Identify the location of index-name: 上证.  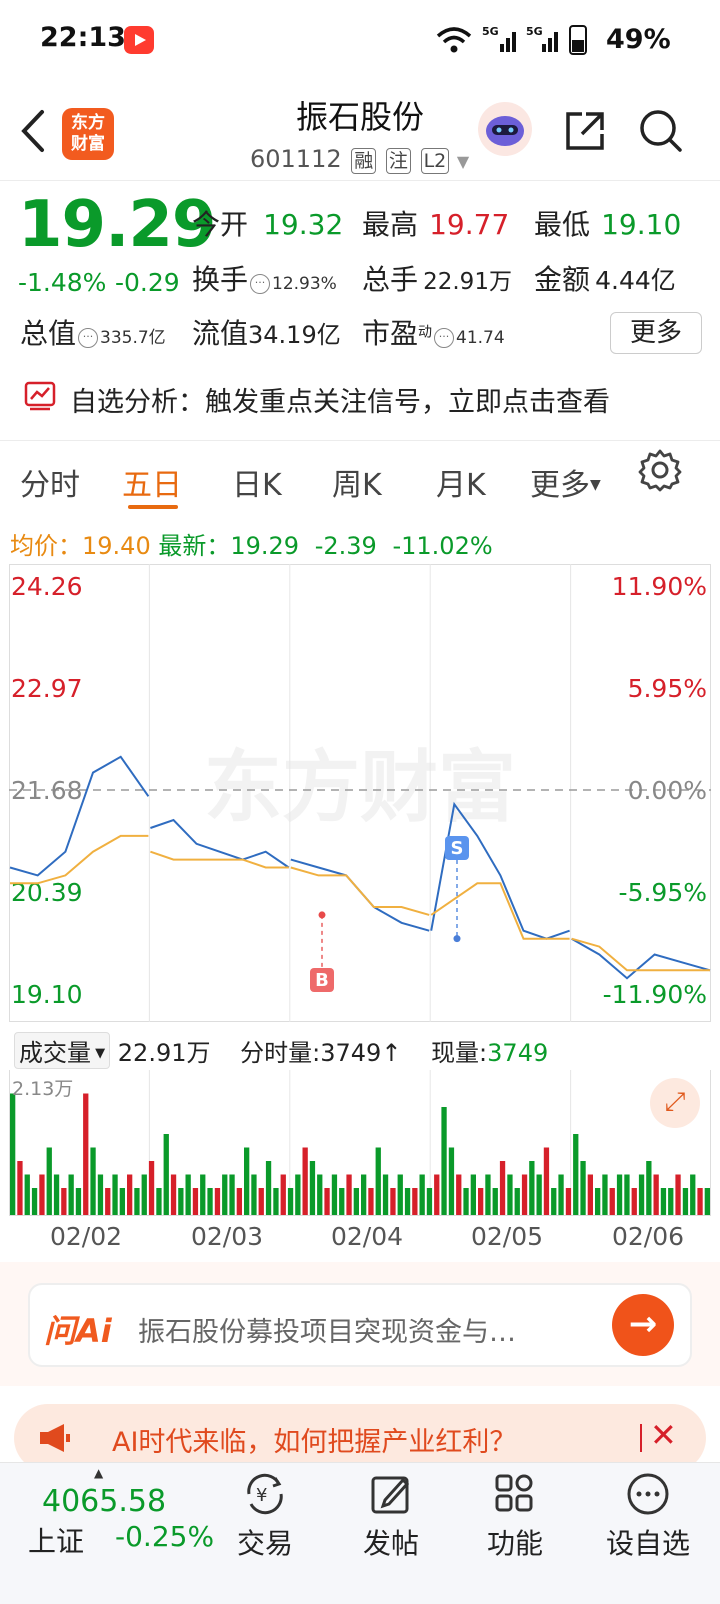
(56, 1540).